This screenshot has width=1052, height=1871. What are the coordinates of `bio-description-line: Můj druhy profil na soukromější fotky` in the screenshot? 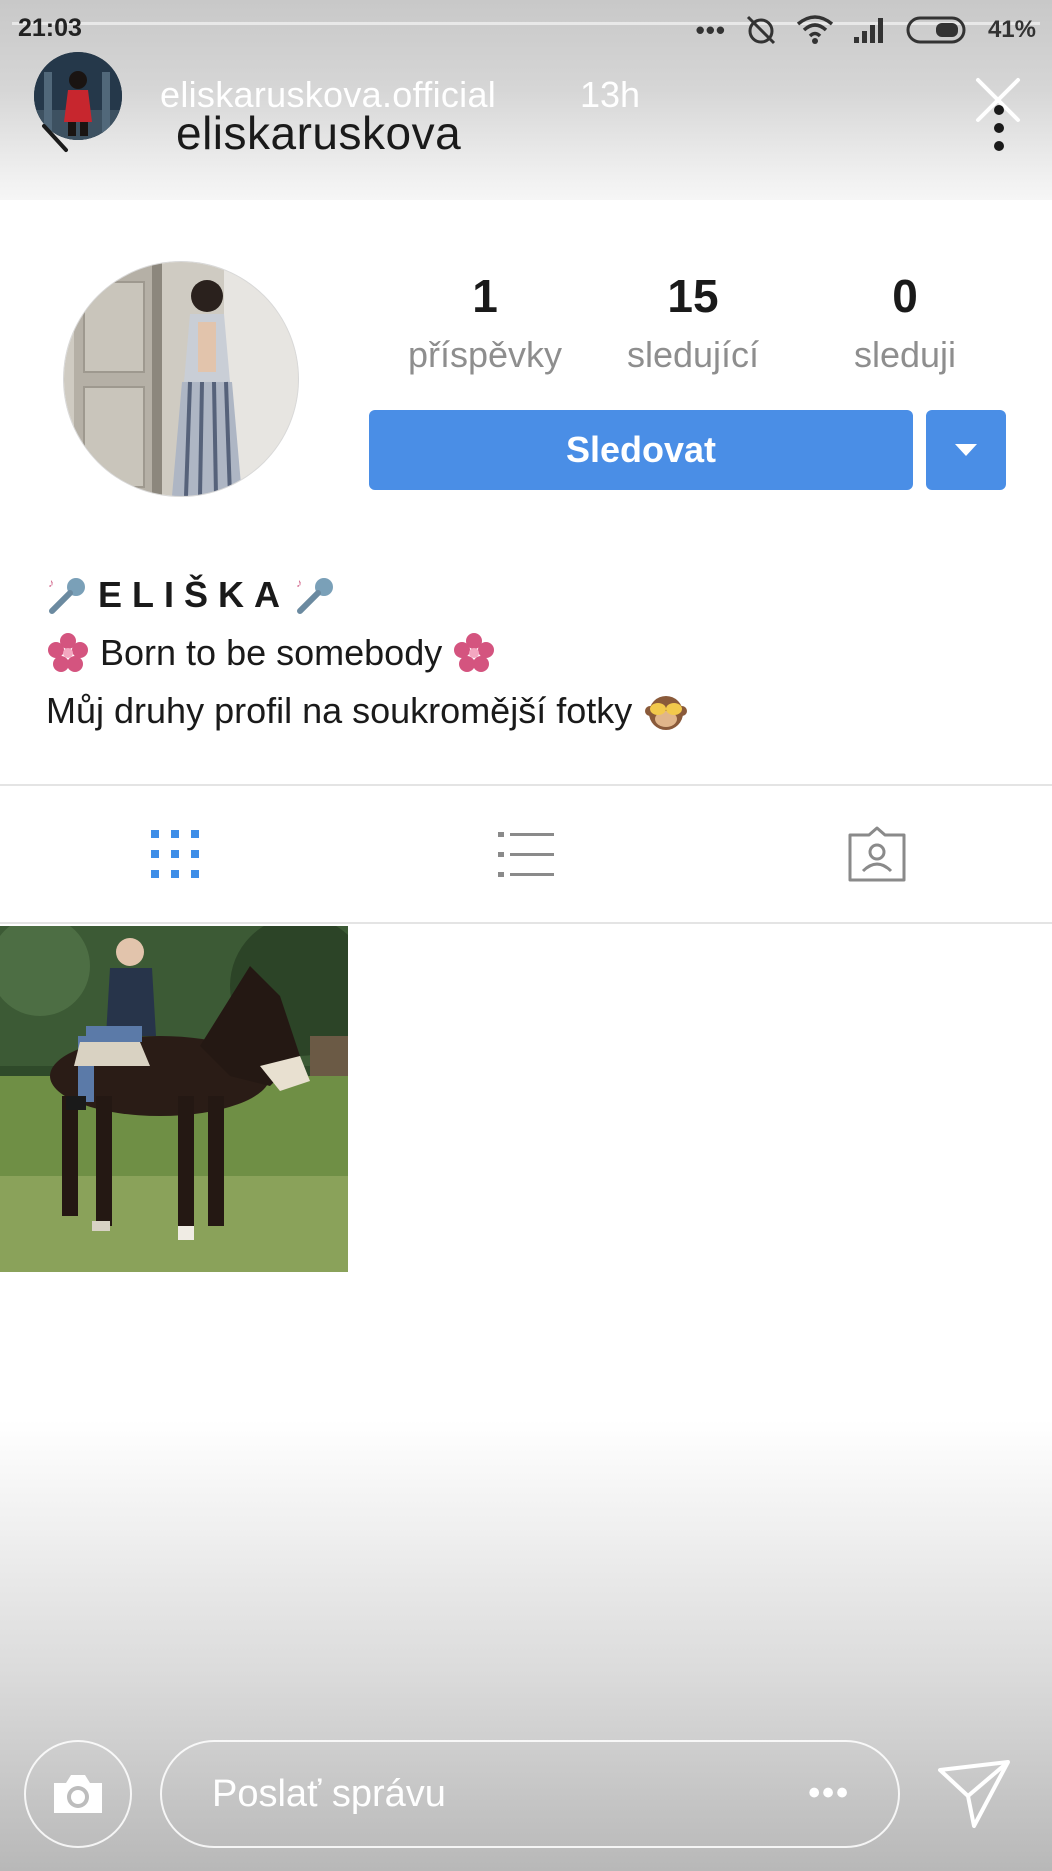 It's located at (526, 711).